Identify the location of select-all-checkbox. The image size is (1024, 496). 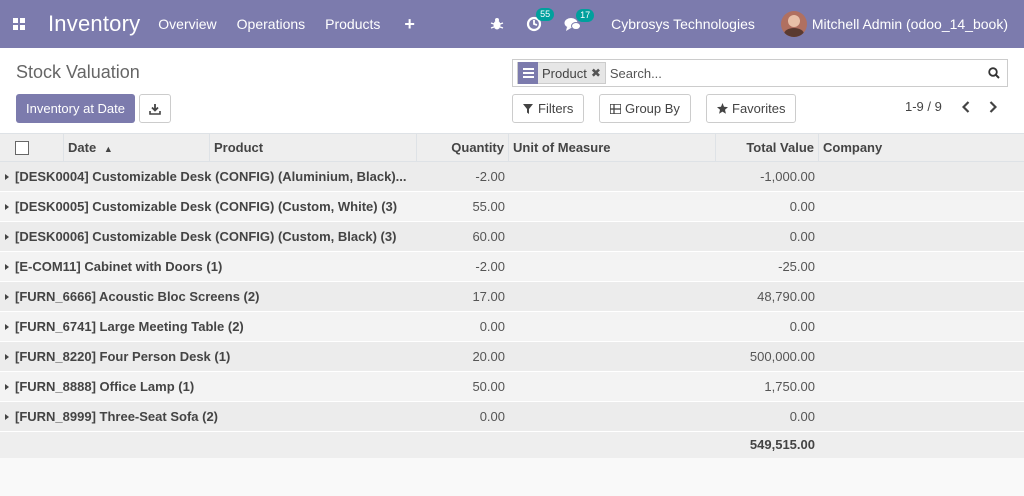
(22, 148).